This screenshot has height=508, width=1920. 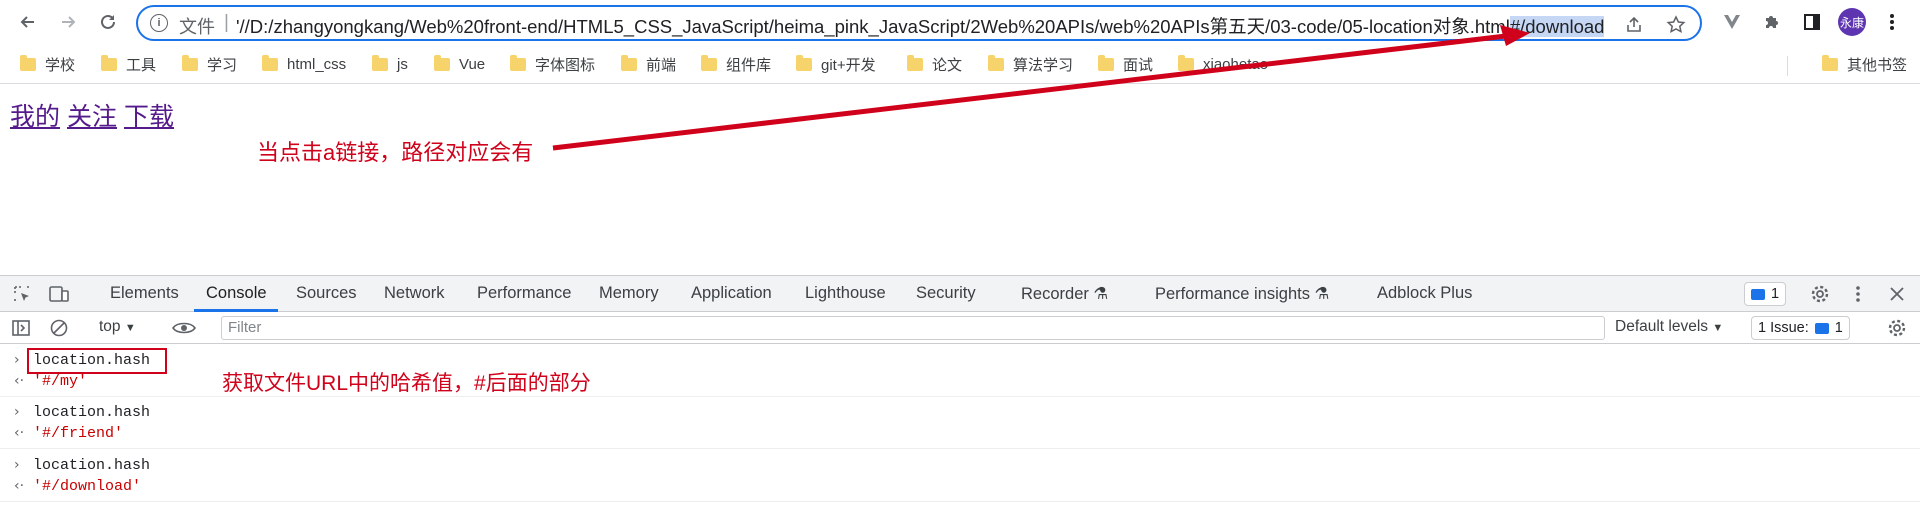 I want to click on console-command: location.hash, so click(x=92, y=465).